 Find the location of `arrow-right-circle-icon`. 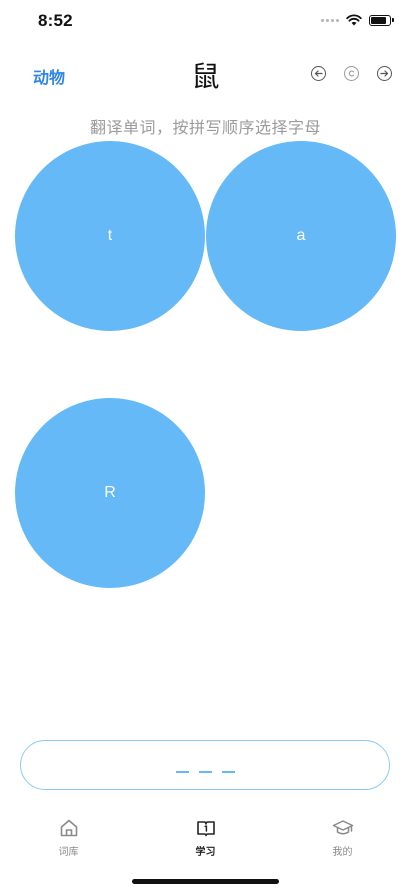

arrow-right-circle-icon is located at coordinates (384, 73).